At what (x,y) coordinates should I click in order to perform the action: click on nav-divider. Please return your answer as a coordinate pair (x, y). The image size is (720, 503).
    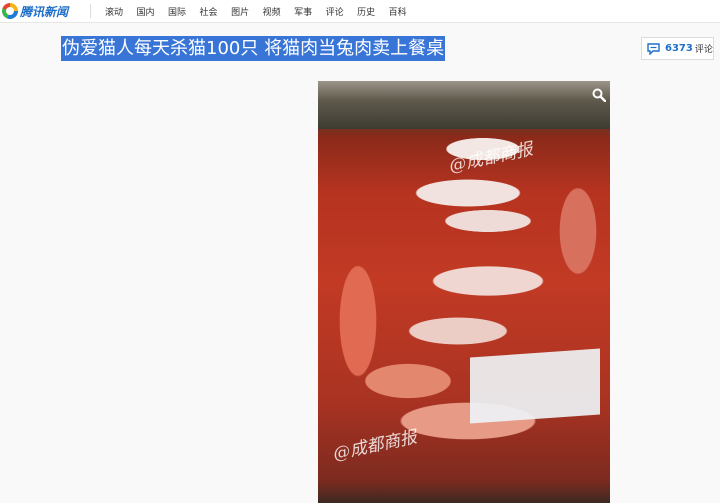
    Looking at the image, I should click on (90, 11).